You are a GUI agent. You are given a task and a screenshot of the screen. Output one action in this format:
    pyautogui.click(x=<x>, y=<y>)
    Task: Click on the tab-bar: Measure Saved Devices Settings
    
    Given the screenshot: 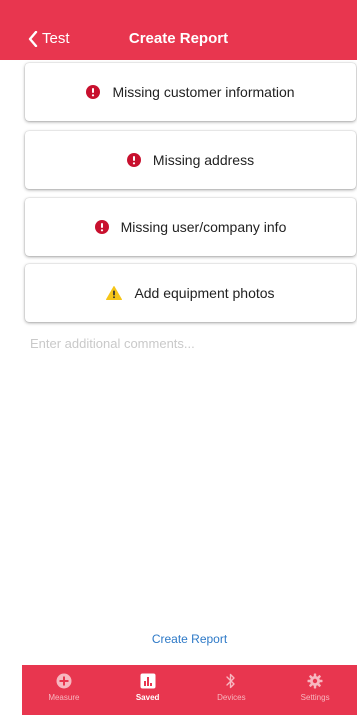 What is the action you would take?
    pyautogui.click(x=189, y=690)
    